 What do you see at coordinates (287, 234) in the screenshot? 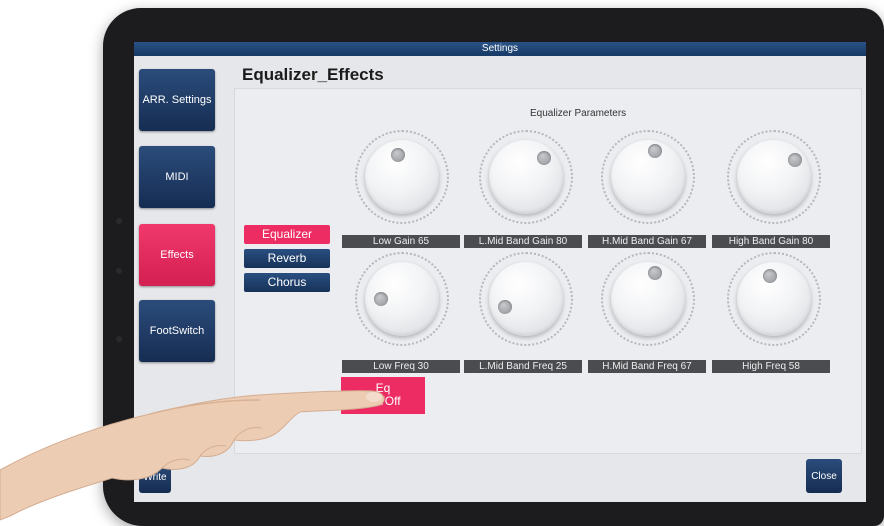
I see `category-equalizer-button: Equalizer` at bounding box center [287, 234].